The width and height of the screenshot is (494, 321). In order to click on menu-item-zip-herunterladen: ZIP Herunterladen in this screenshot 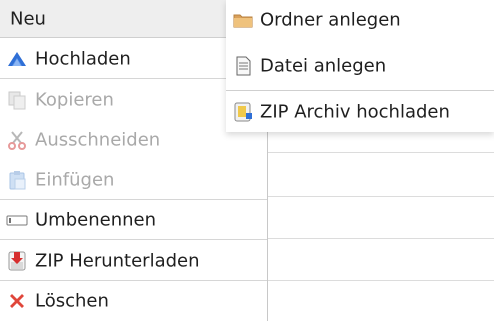, I will do `click(133, 261)`.